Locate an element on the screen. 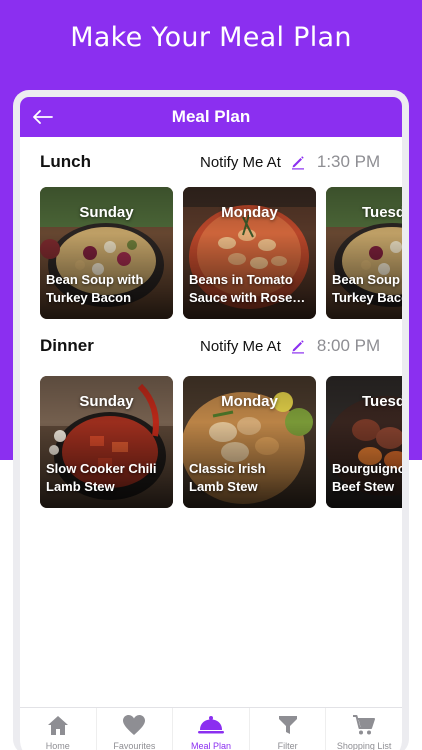 The height and width of the screenshot is (750, 422). home-icon is located at coordinates (57, 725).